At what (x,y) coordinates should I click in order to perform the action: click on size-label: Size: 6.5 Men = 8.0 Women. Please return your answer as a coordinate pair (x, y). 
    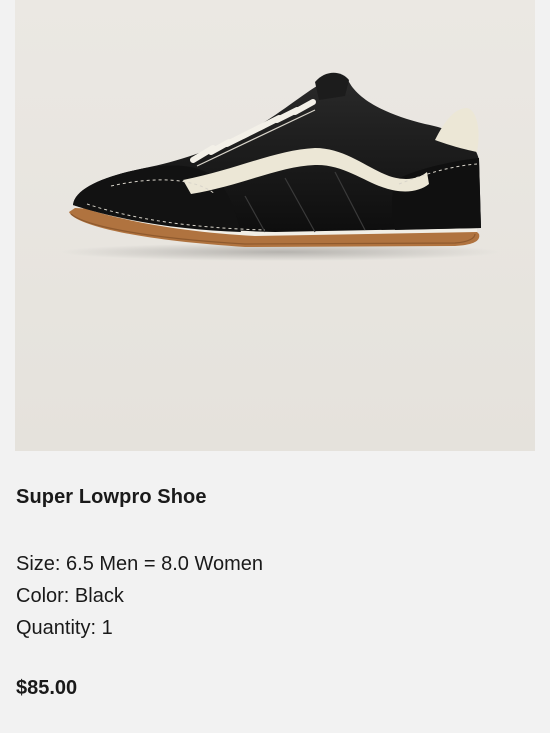
    Looking at the image, I should click on (139, 564).